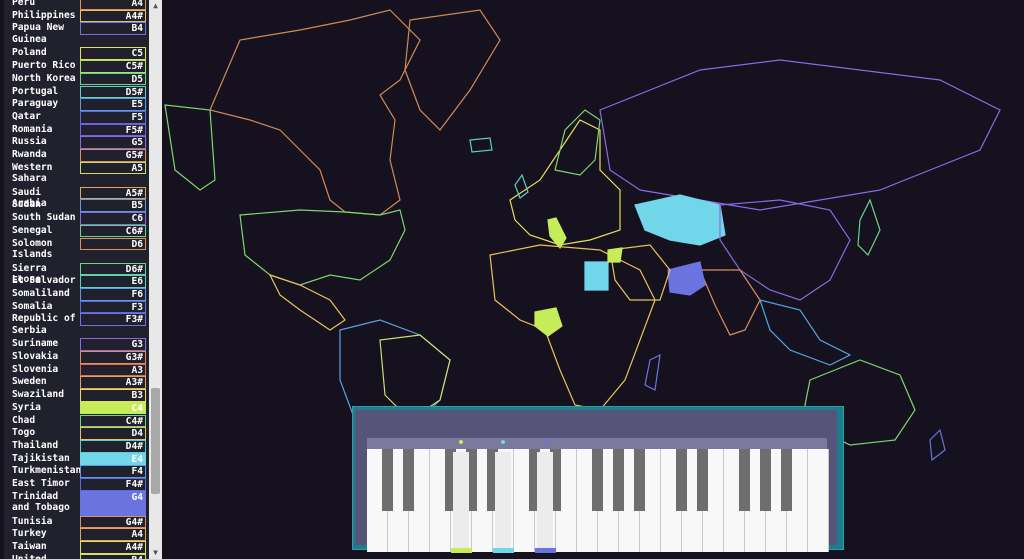 The image size is (1024, 559). I want to click on list-item: Sudan B5, so click(76, 206).